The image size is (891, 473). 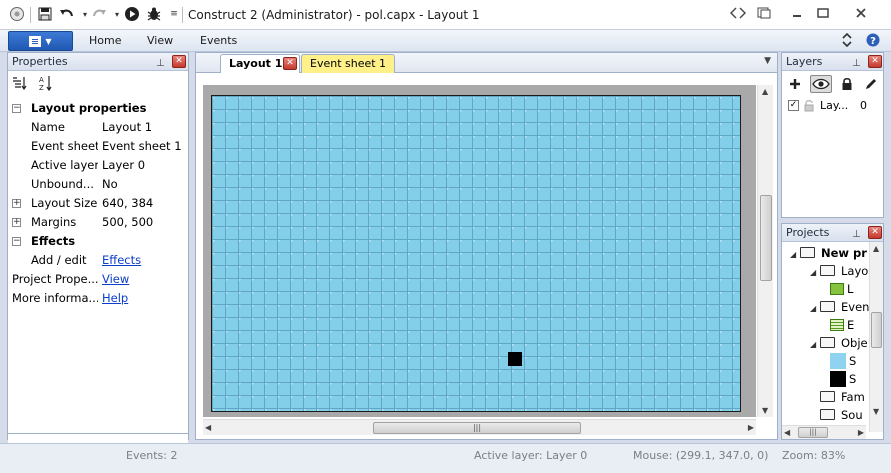 What do you see at coordinates (46, 84) in the screenshot?
I see `sort-alphabetical-icon: AZ` at bounding box center [46, 84].